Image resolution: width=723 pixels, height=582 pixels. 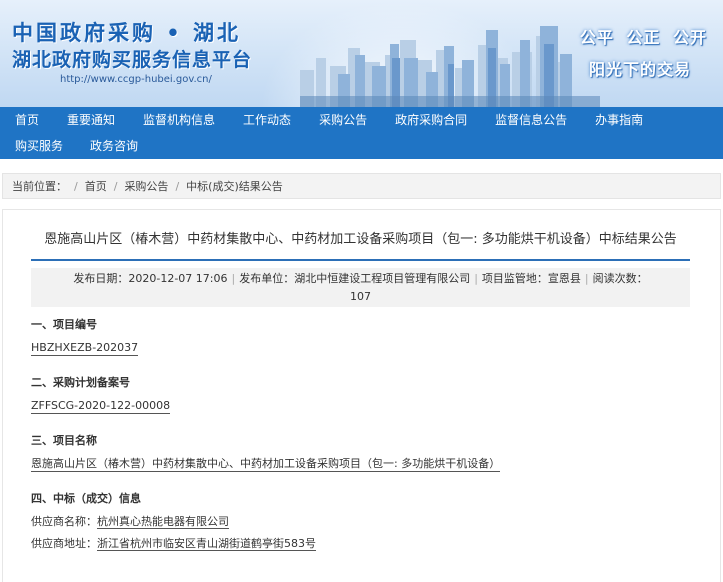 I want to click on breadcrumb-label: 当前位置：, so click(x=39, y=186).